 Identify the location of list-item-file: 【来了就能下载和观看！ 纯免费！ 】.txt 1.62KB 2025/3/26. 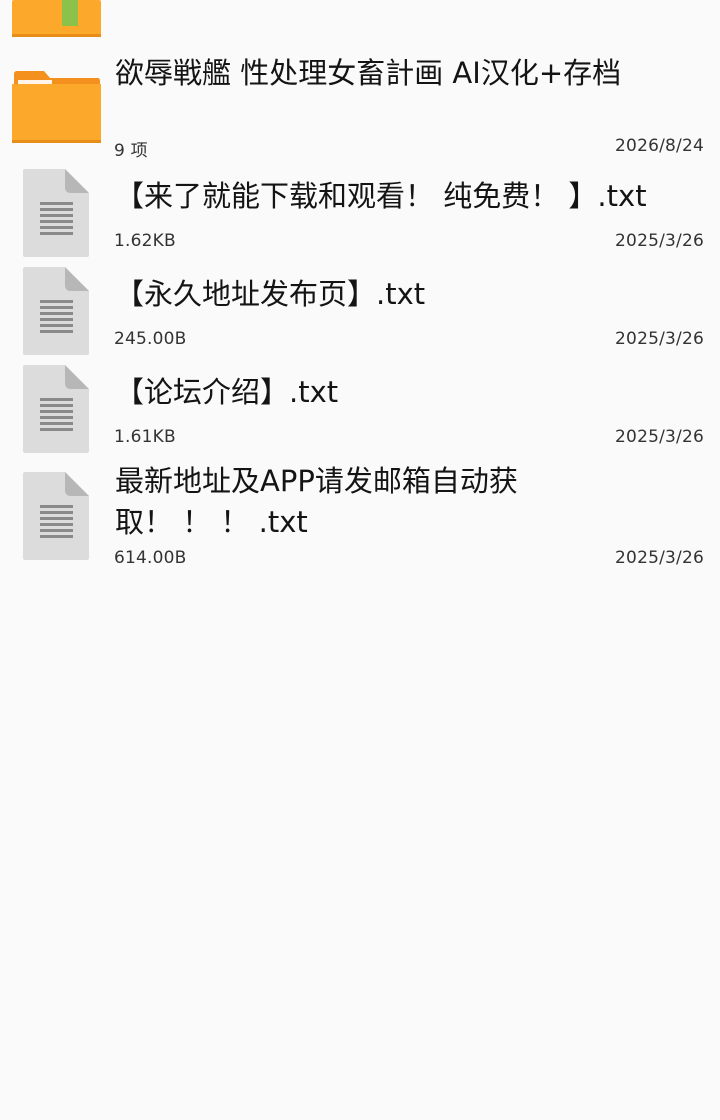
(360, 214).